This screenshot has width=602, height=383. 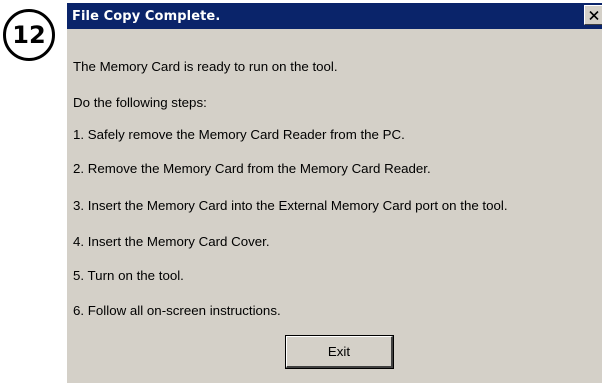 What do you see at coordinates (334, 16) in the screenshot?
I see `dialog-titlebar: File Copy Complete.` at bounding box center [334, 16].